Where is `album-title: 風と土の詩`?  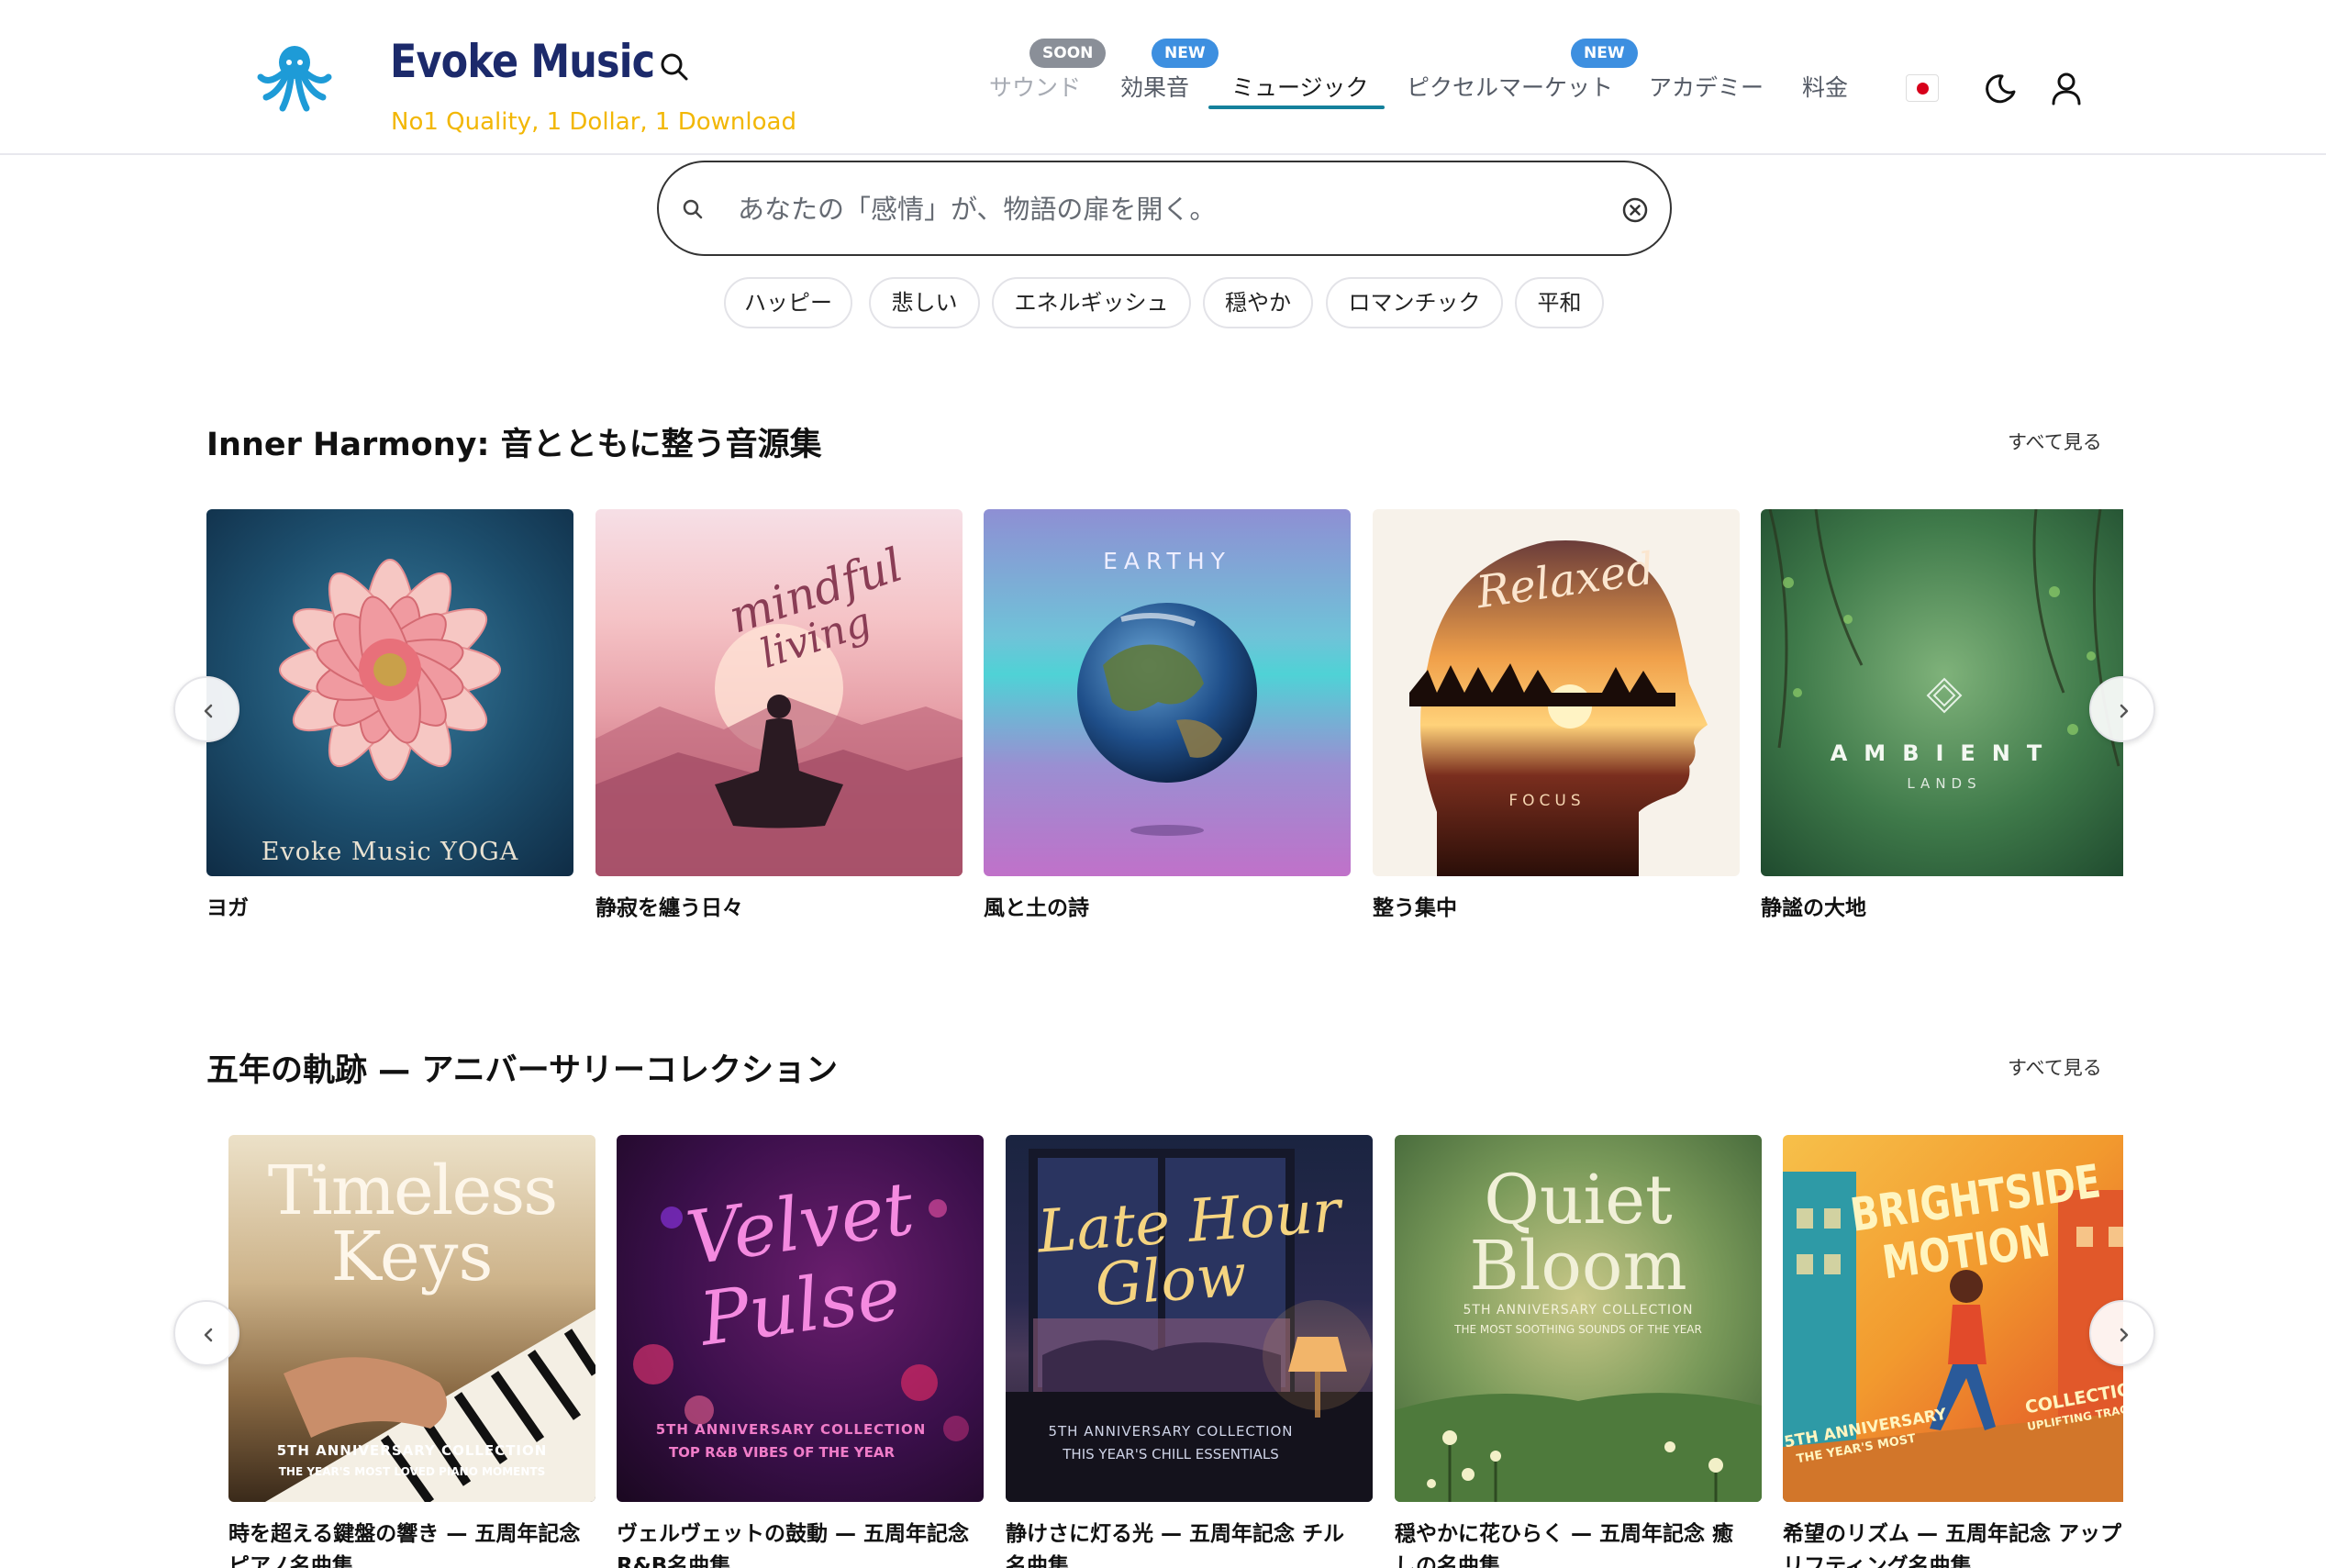
album-title: 風と土の詩 is located at coordinates (1168, 909).